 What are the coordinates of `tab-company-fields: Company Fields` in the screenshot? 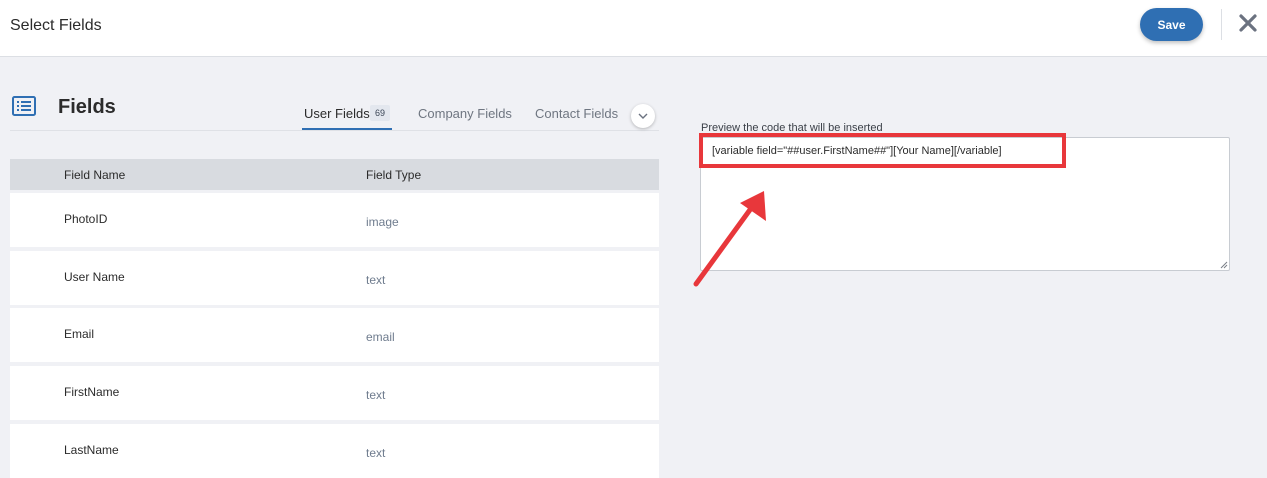 It's located at (465, 113).